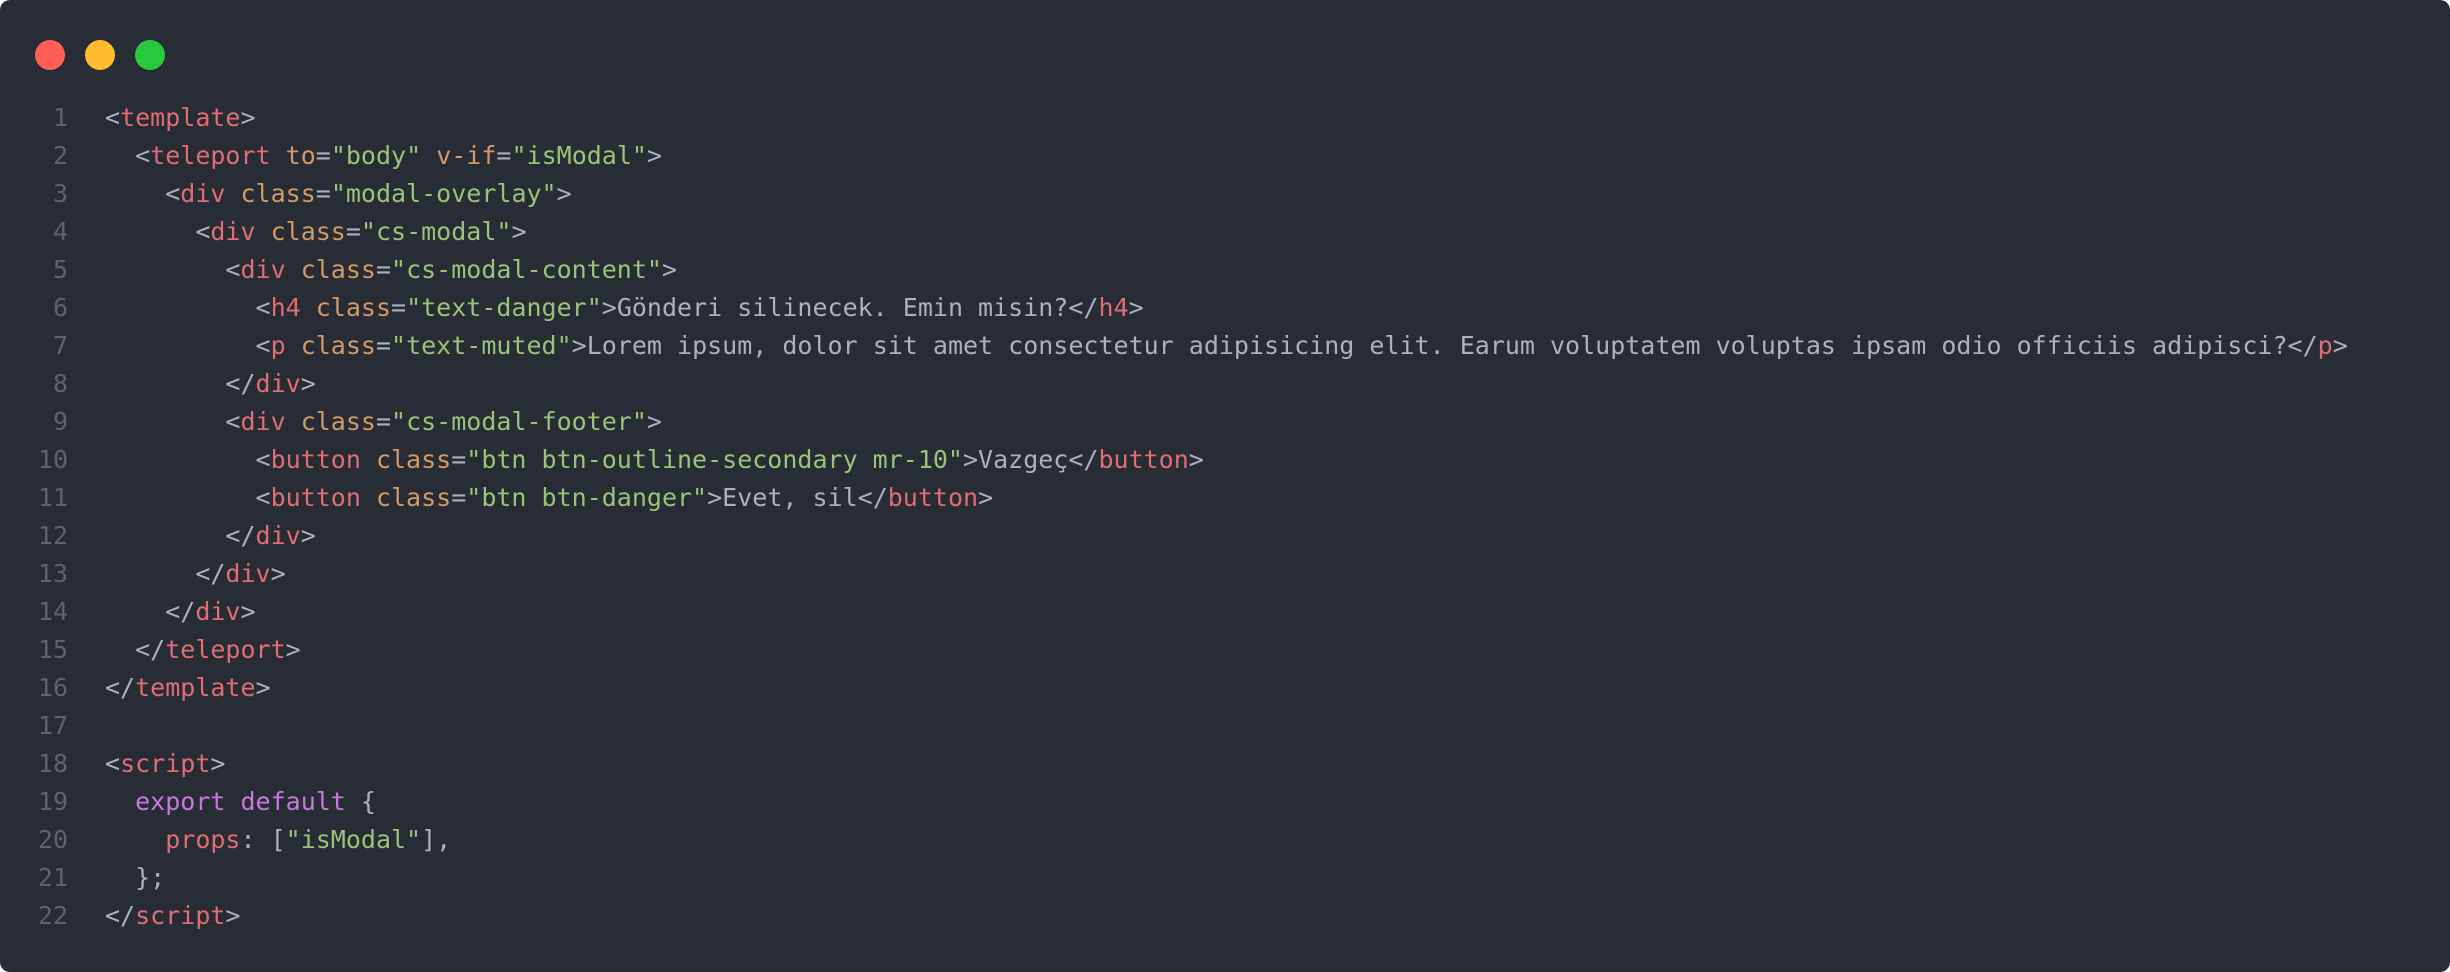 The width and height of the screenshot is (2450, 972). Describe the element at coordinates (60, 231) in the screenshot. I see `line-number: 4` at that location.